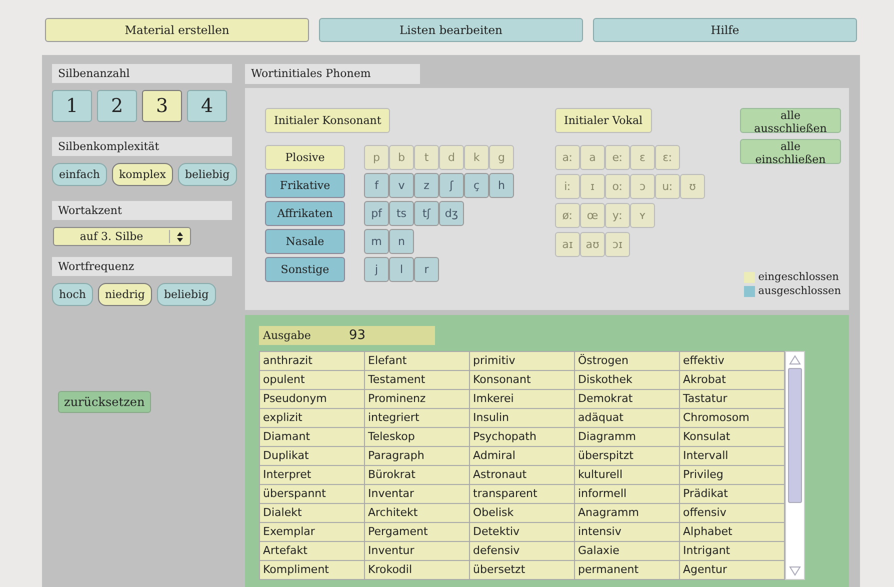  I want to click on scroll-up-icon, so click(795, 360).